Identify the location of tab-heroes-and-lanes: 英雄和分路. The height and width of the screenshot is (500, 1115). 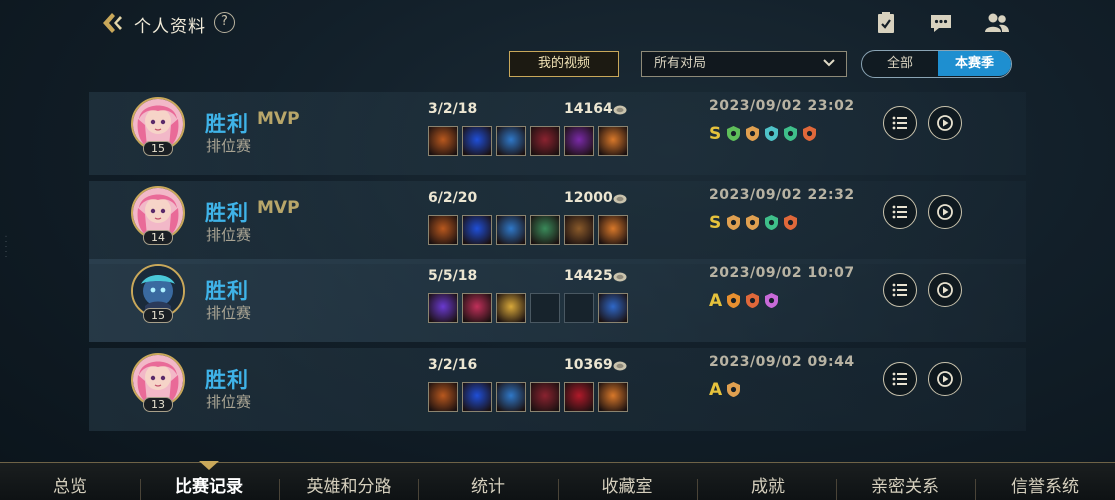
(349, 481).